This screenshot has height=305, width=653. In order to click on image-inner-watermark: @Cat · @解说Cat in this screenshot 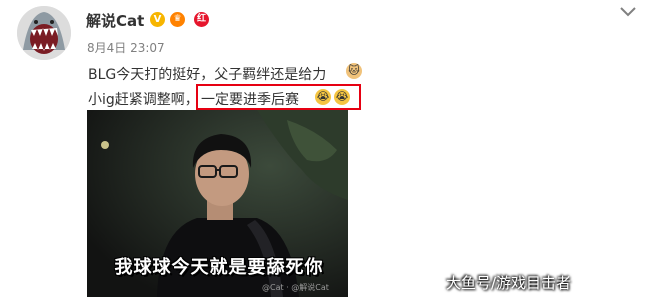, I will do `click(295, 287)`.